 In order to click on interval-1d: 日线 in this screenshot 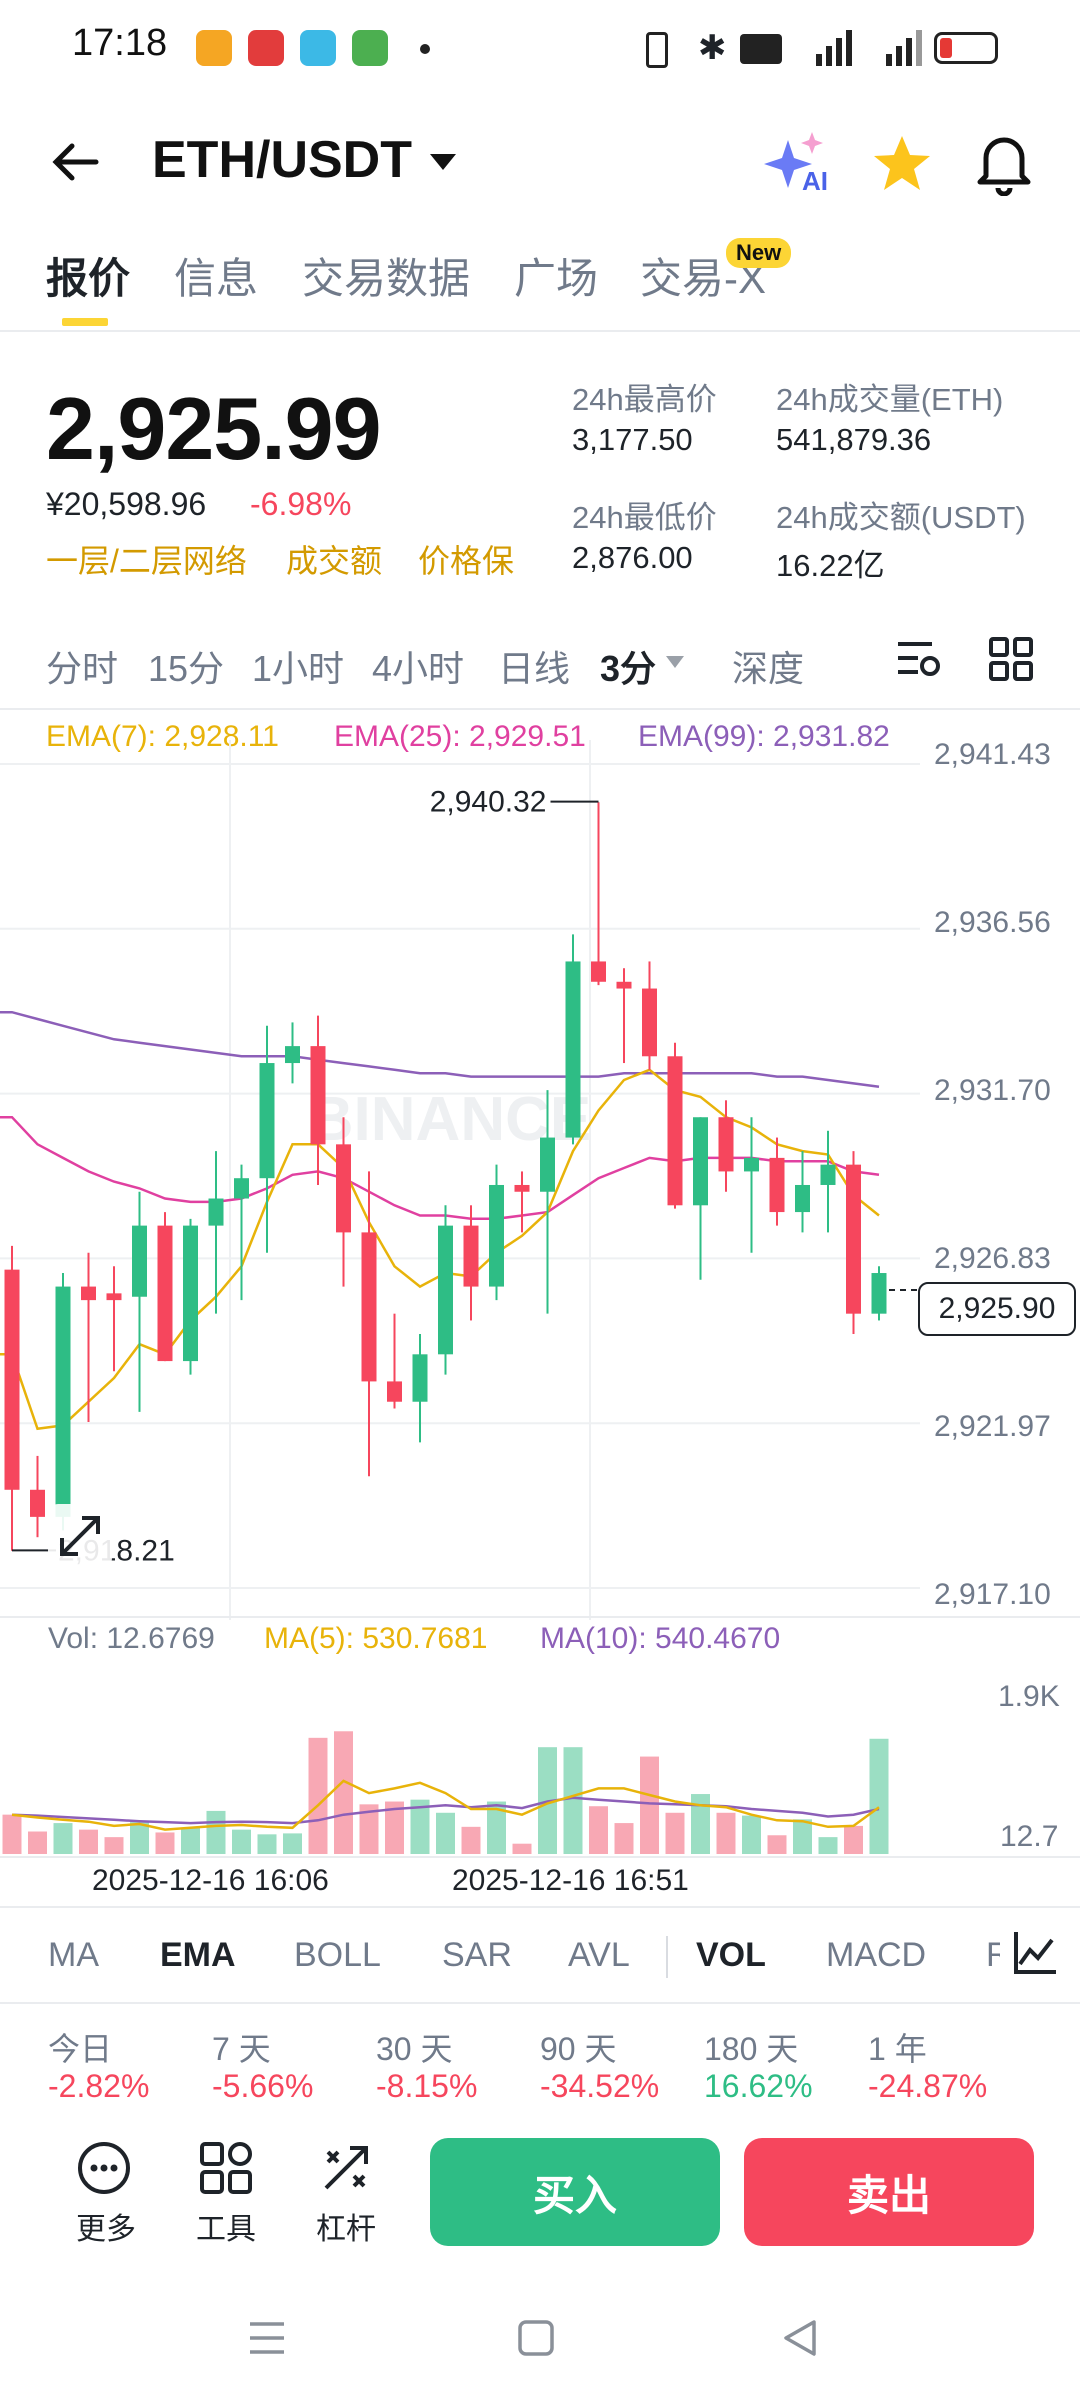, I will do `click(534, 666)`.